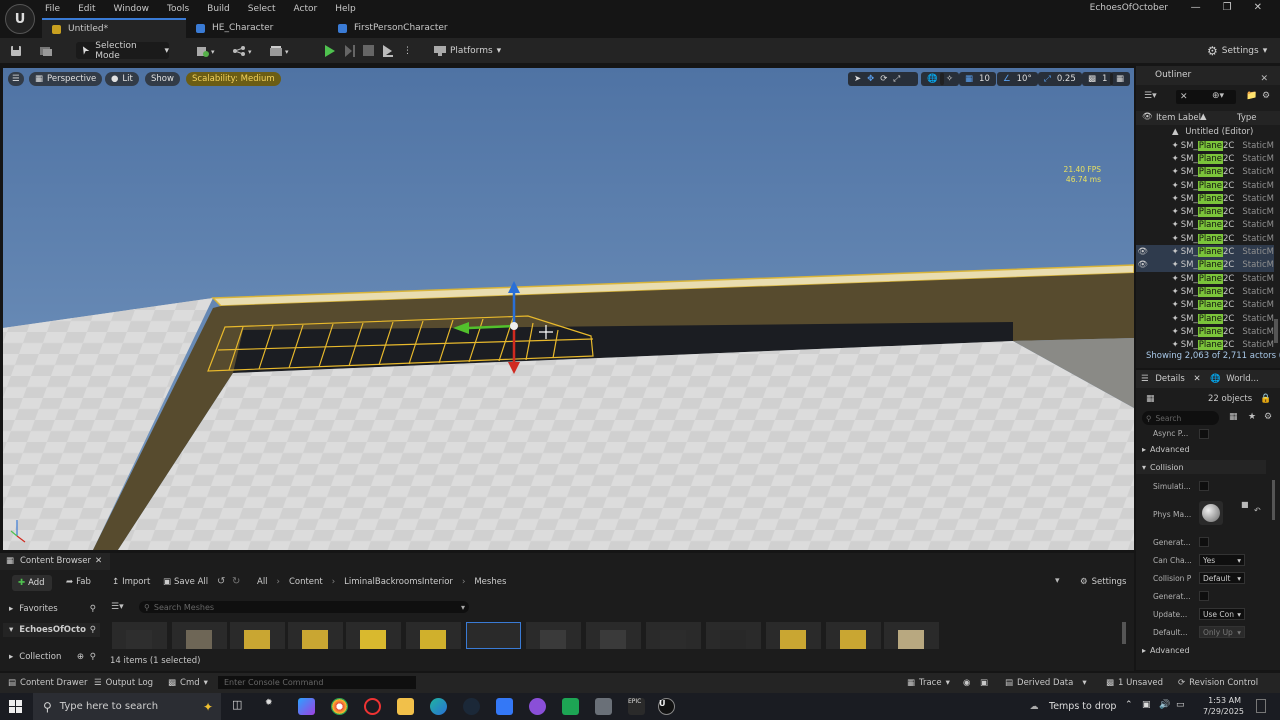 This screenshot has width=1280, height=720. What do you see at coordinates (570, 706) in the screenshot?
I see `app-green-icon` at bounding box center [570, 706].